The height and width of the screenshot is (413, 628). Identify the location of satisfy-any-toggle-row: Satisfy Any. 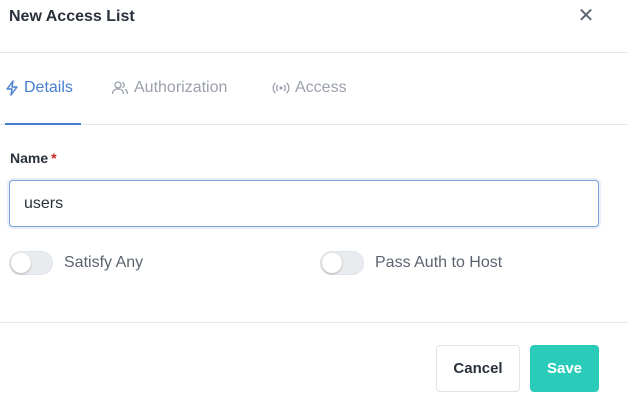
(76, 263).